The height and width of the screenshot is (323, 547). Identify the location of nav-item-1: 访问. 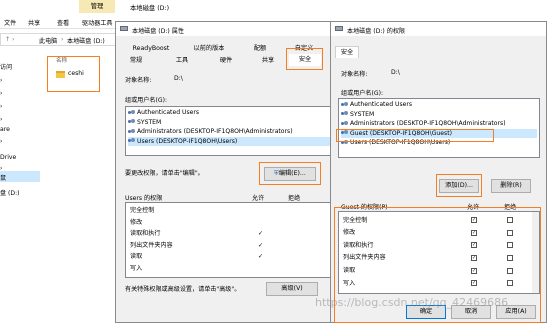
(6, 66).